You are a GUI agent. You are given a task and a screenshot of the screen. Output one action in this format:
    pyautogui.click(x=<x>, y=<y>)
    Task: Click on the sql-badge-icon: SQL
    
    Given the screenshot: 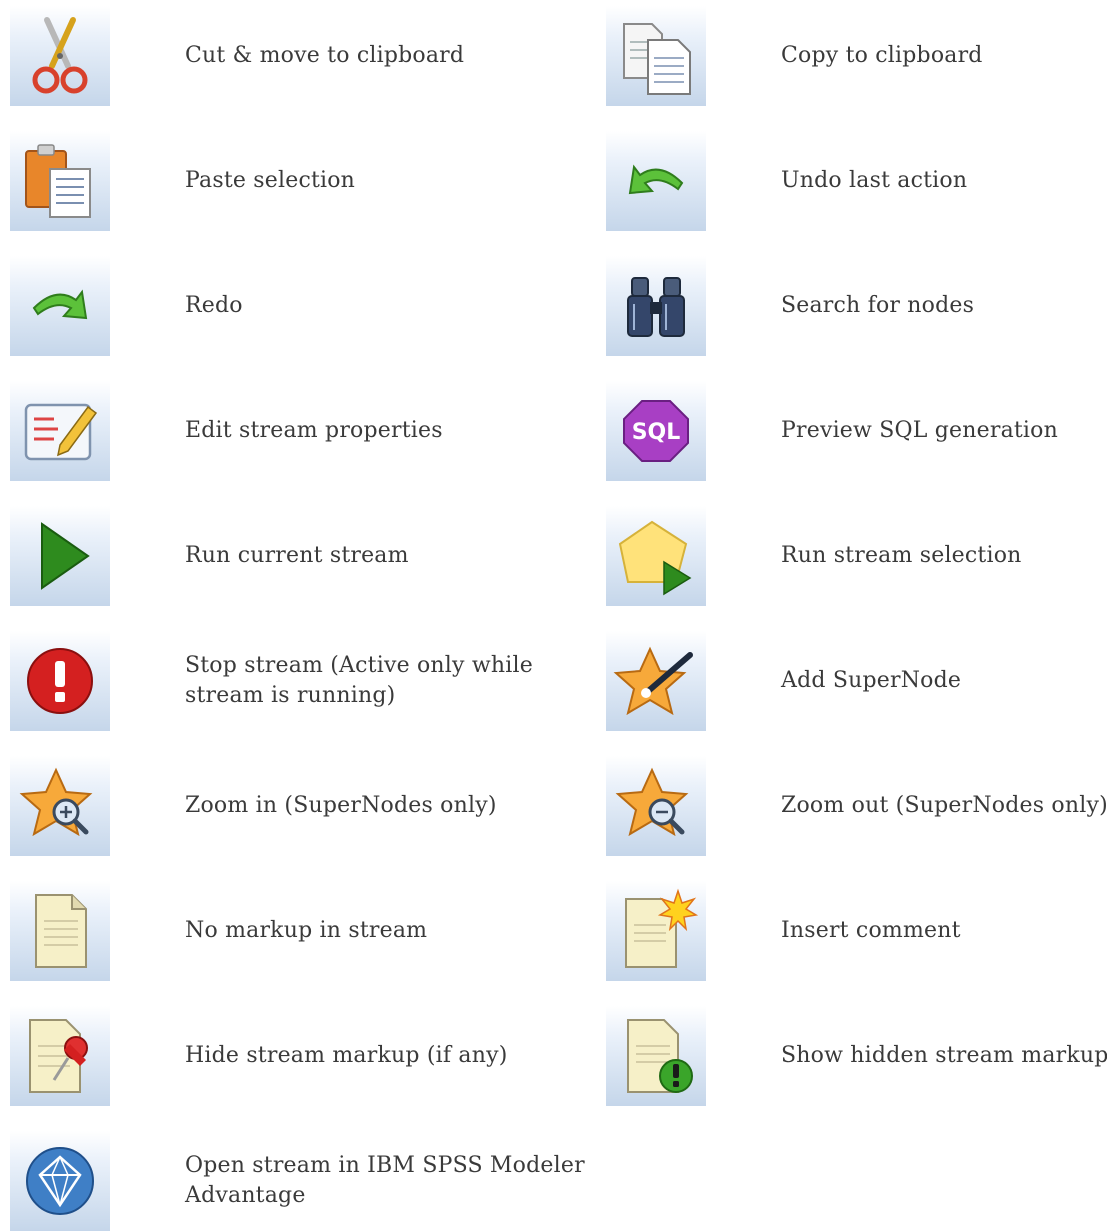 What is the action you would take?
    pyautogui.click(x=656, y=431)
    